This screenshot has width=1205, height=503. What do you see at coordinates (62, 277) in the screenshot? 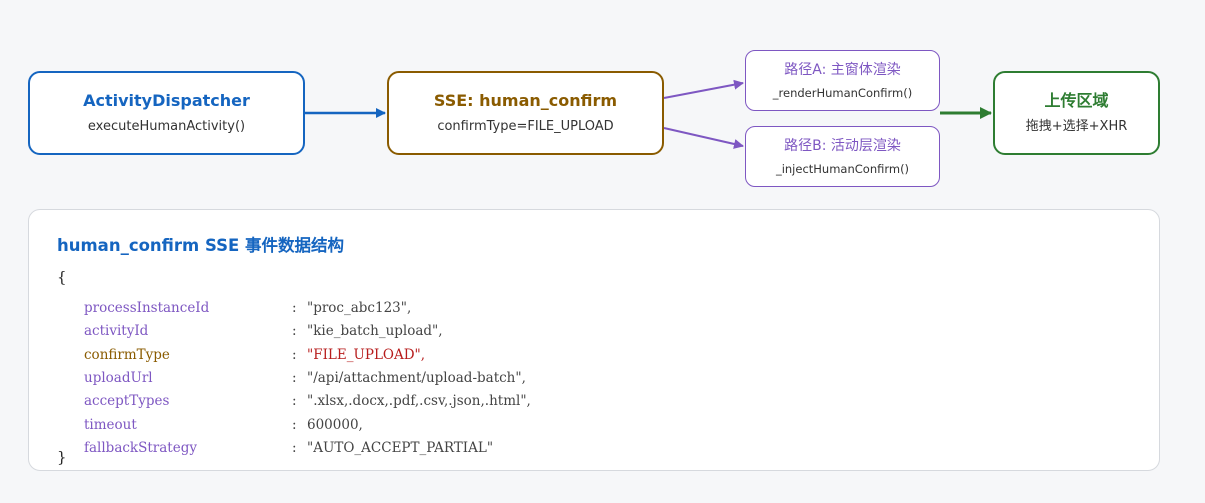
I see `open-brace: {` at bounding box center [62, 277].